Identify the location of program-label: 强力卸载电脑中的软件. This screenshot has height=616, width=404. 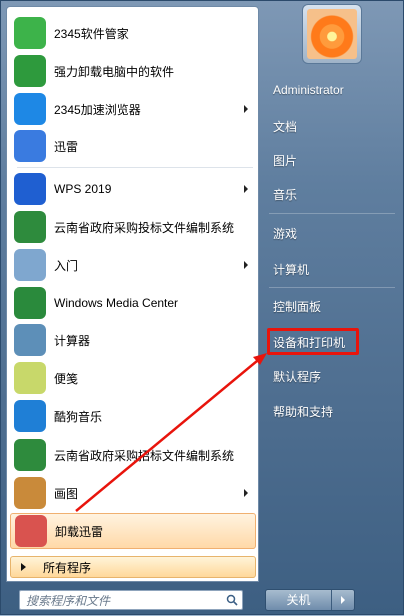
(114, 71).